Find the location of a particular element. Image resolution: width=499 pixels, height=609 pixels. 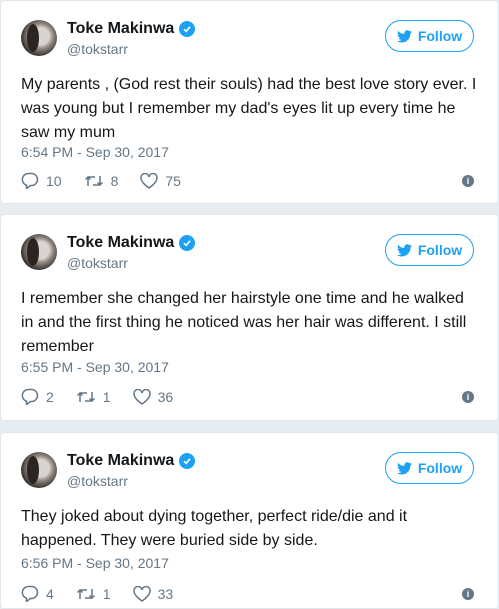

tweet-timestamp: 6:55 PM - Sep 30, 2017 is located at coordinates (95, 367).